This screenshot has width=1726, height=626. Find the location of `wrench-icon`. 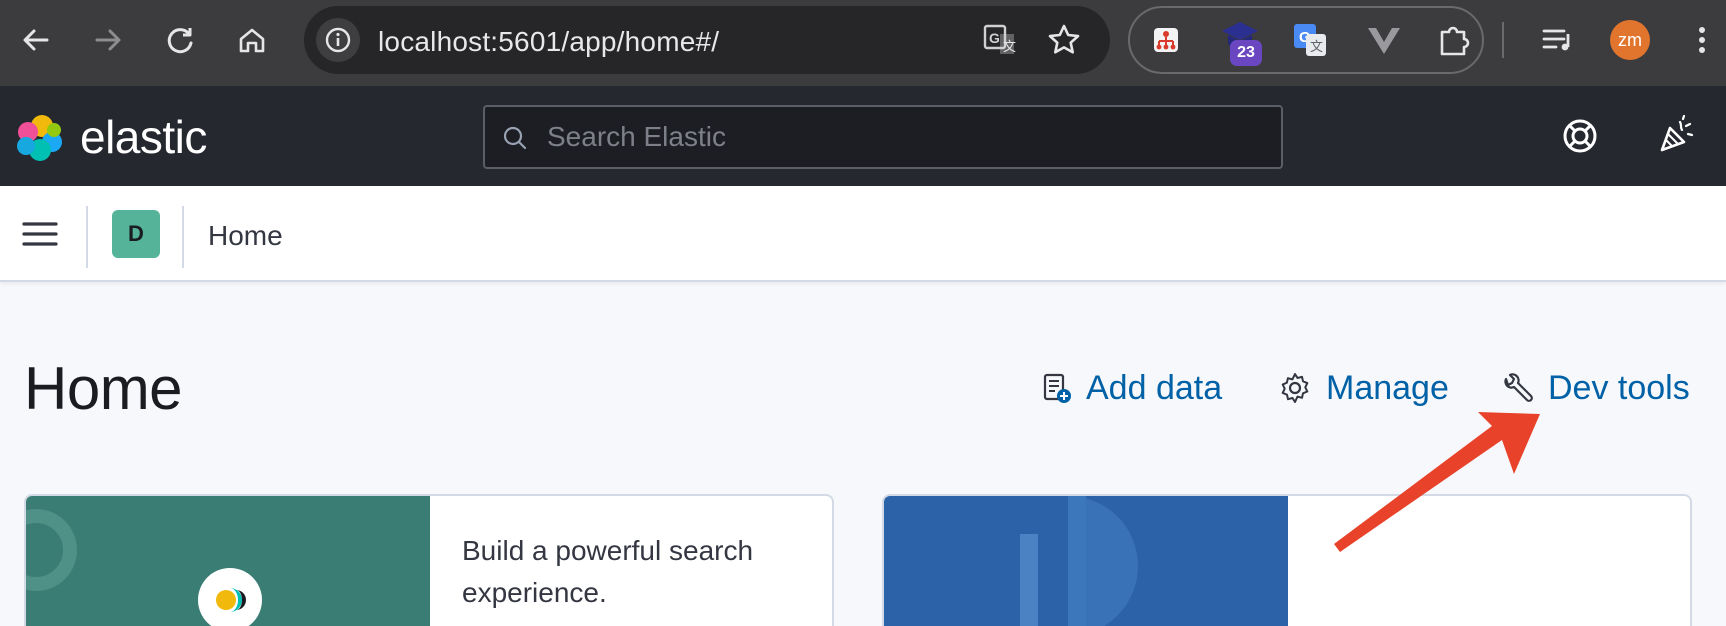

wrench-icon is located at coordinates (1518, 387).